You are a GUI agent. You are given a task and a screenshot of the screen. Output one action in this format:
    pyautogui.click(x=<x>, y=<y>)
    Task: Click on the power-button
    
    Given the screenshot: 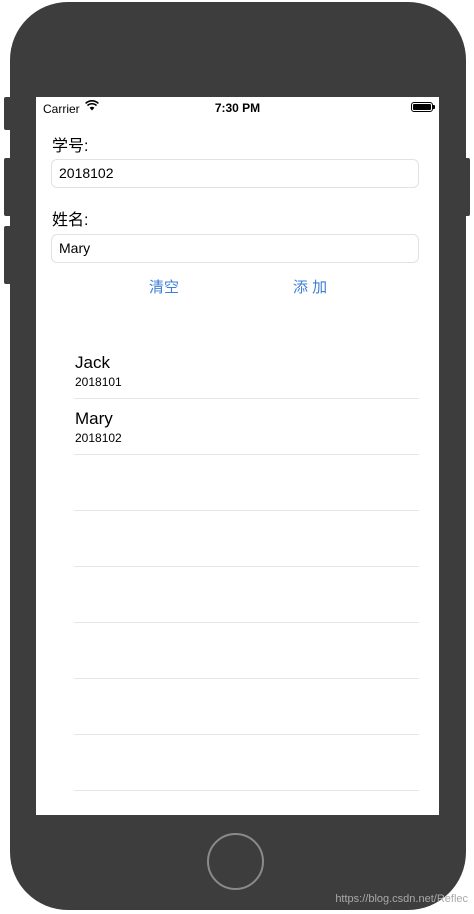 What is the action you would take?
    pyautogui.click(x=466, y=187)
    